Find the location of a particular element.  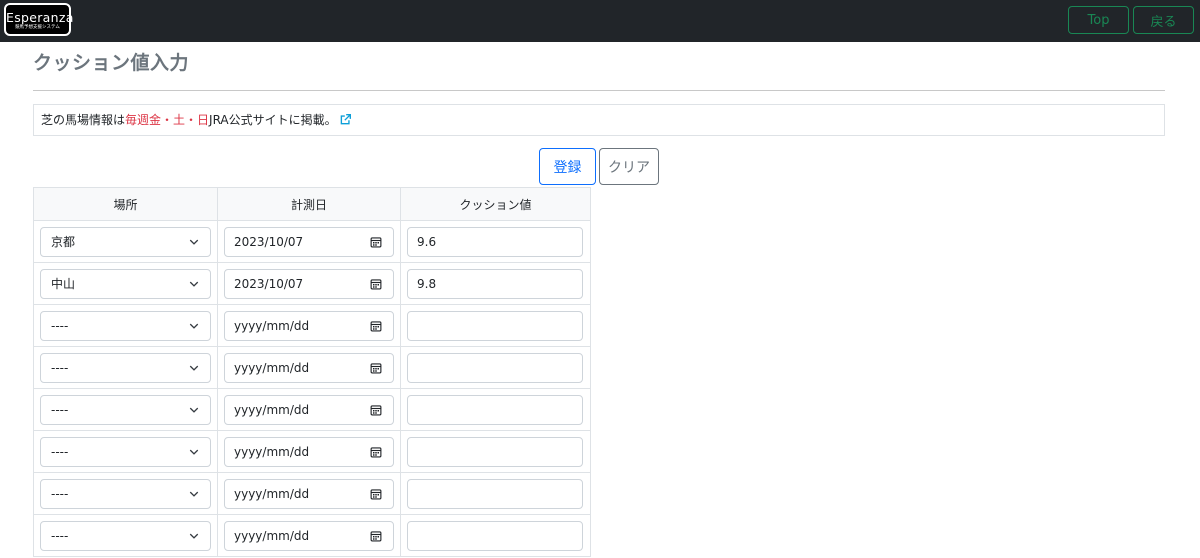

table-row: 中山 2023/10/07 9.8 is located at coordinates (312, 283).